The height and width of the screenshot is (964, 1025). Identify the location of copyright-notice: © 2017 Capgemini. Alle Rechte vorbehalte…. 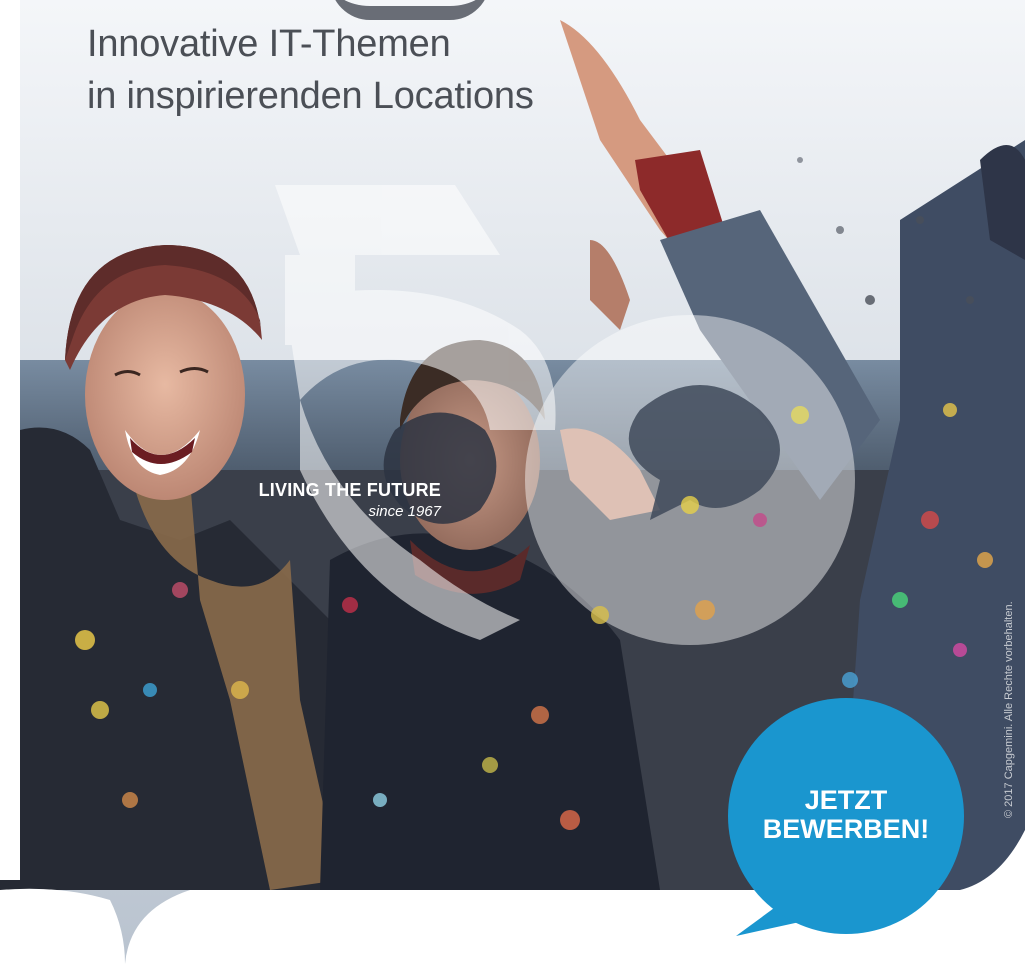
(1009, 709).